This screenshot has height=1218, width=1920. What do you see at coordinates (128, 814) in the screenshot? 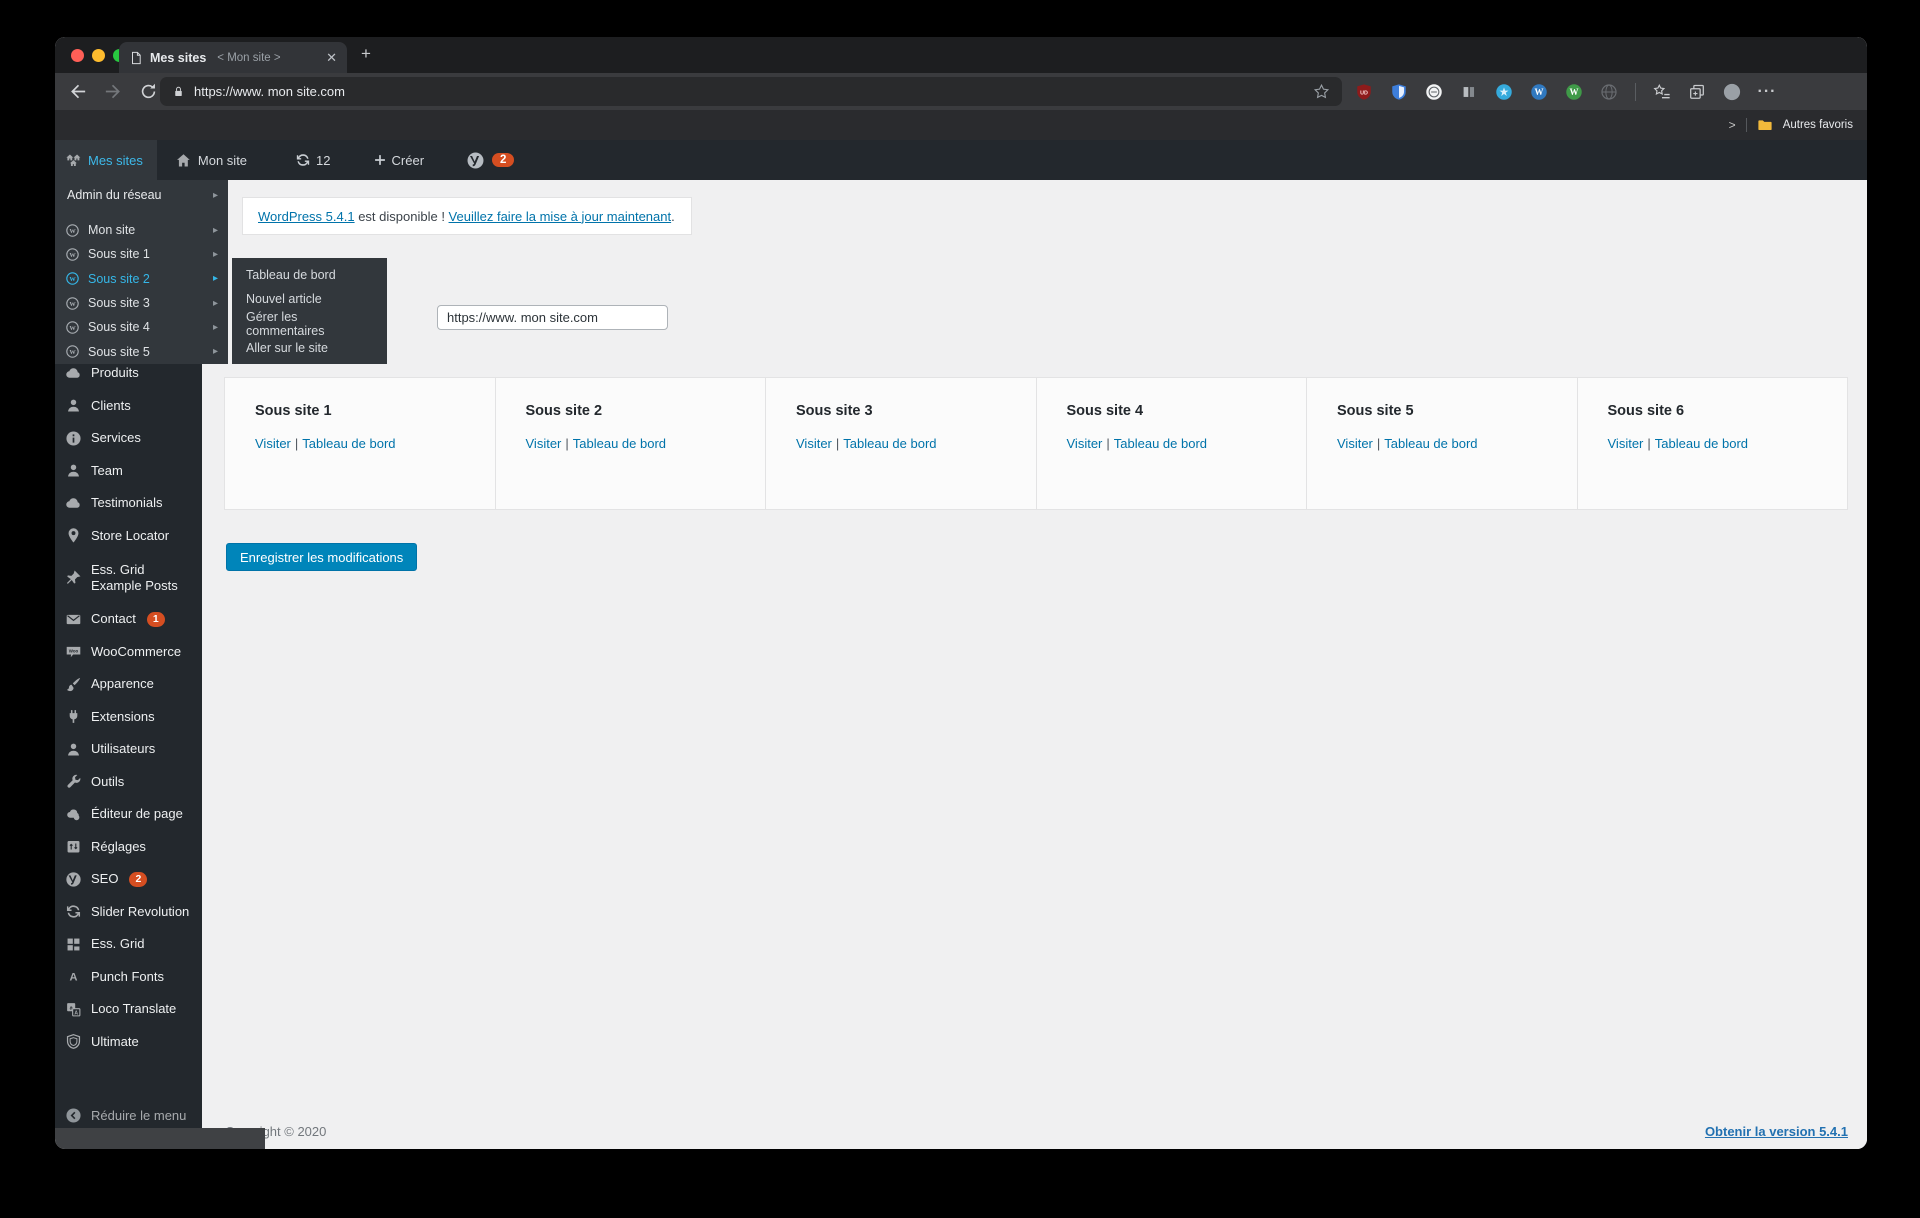
I see `sidebar-item: Éditeur de page` at bounding box center [128, 814].